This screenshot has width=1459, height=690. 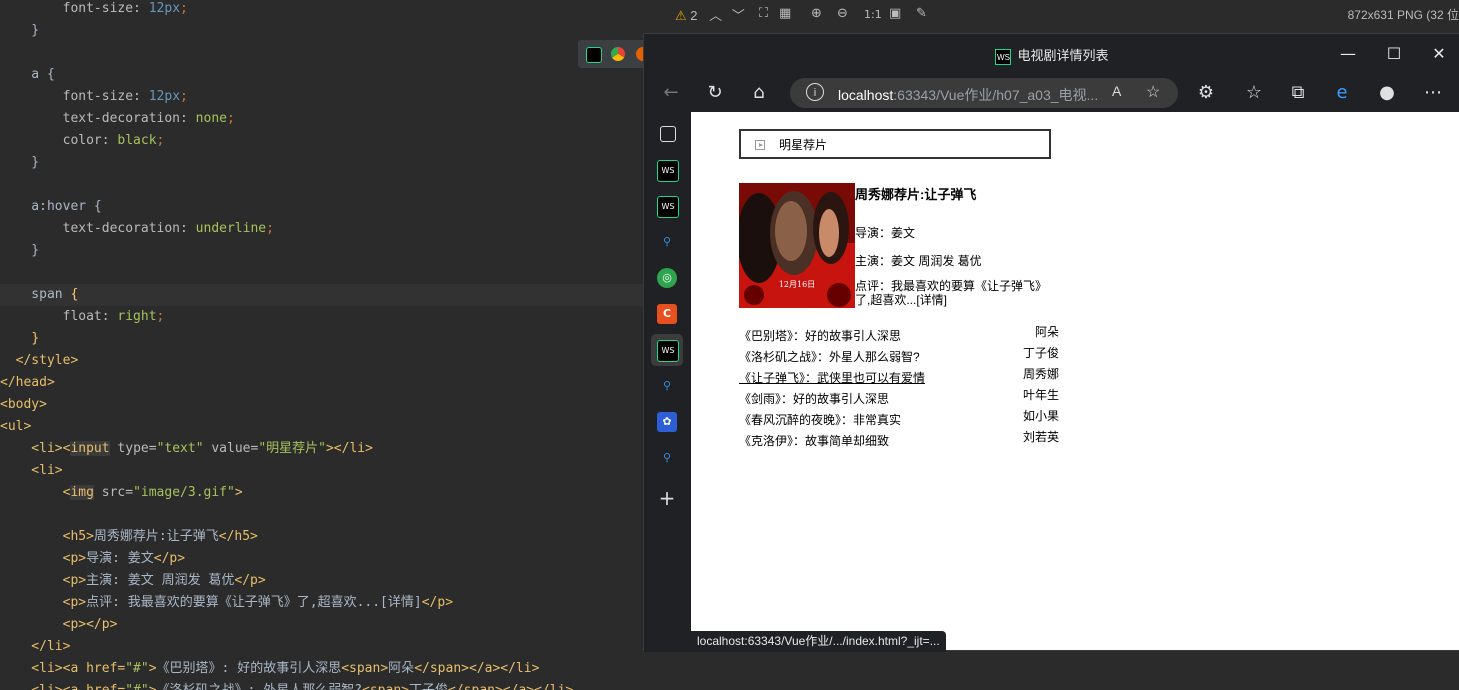 I want to click on code-line: text-decoration: none;, so click(x=117, y=119).